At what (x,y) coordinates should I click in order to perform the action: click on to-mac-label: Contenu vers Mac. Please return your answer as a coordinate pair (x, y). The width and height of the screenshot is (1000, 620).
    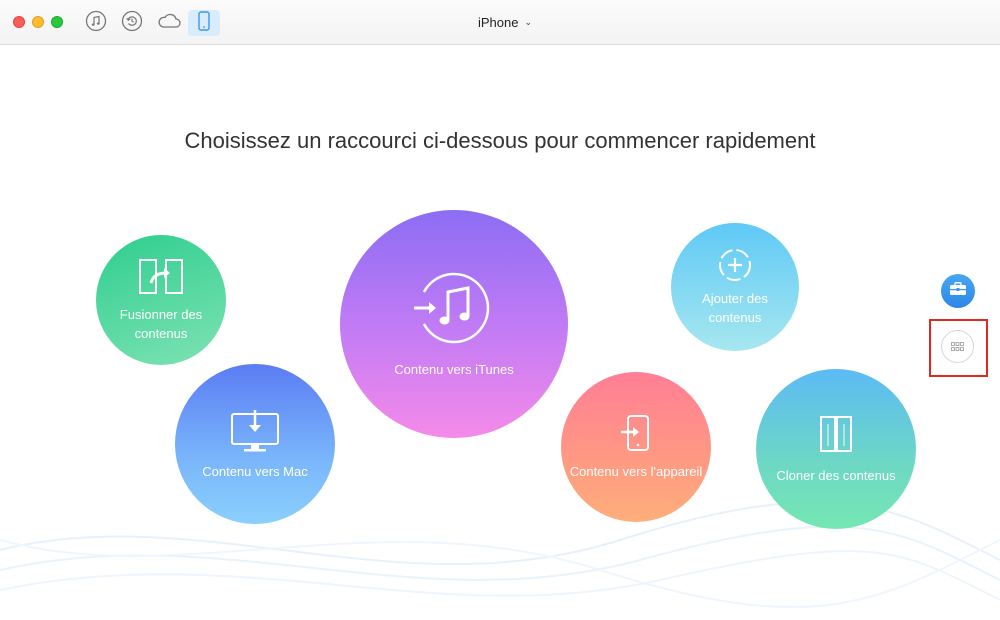
    Looking at the image, I should click on (255, 471).